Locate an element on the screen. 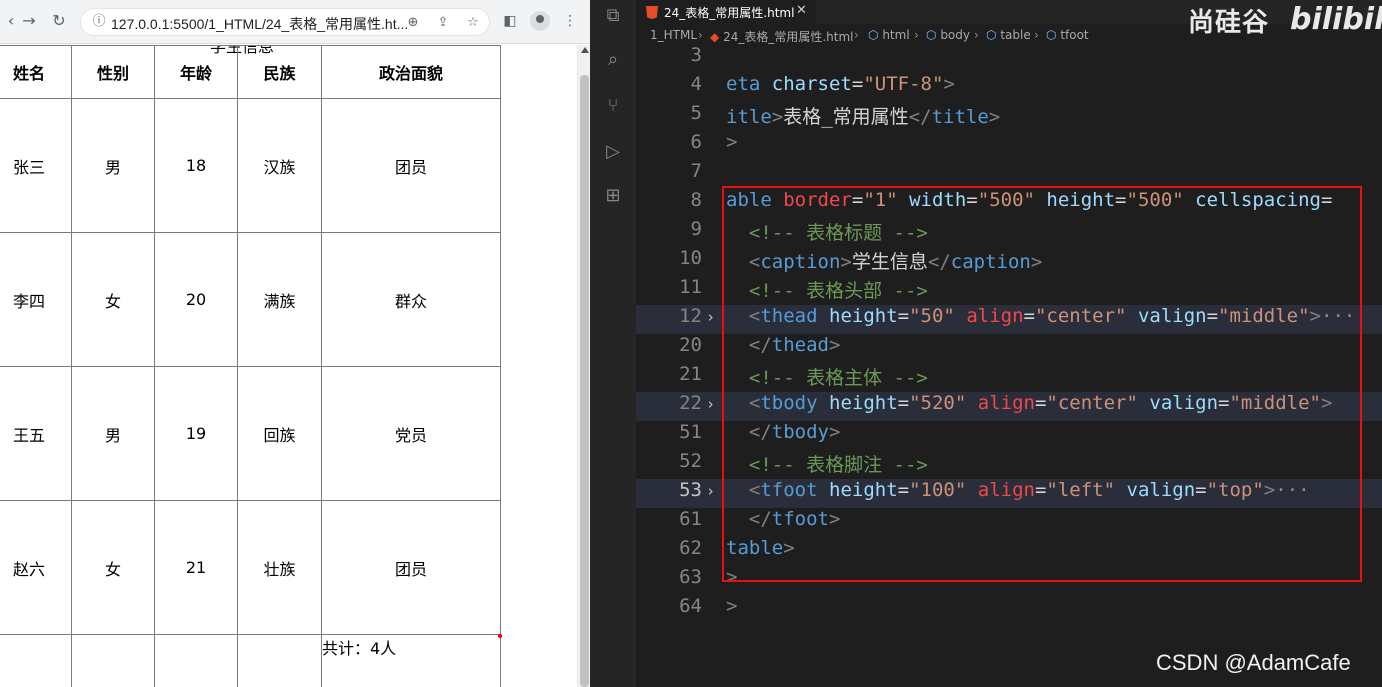 The height and width of the screenshot is (687, 1382). tab-active-file: 24_表格_常用属性.html ✕ is located at coordinates (726, 12).